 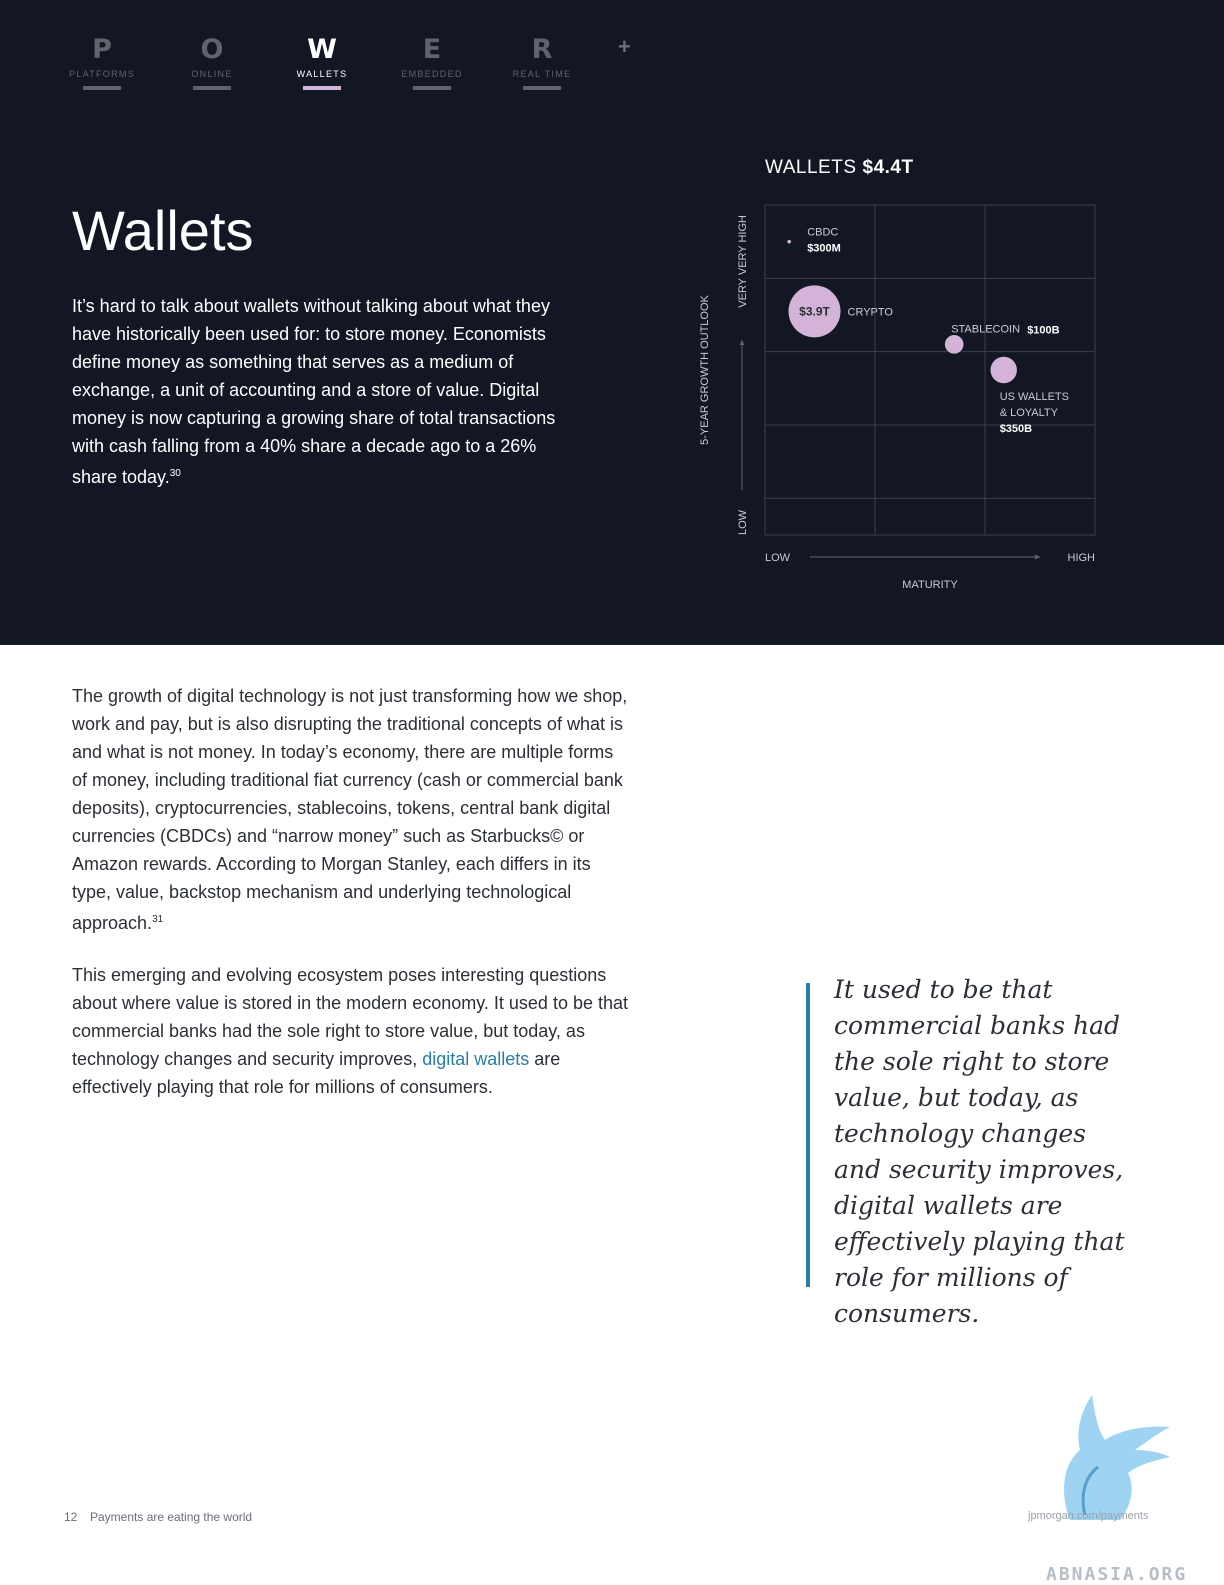 What do you see at coordinates (954, 344) in the screenshot?
I see `data-point-stablecoin` at bounding box center [954, 344].